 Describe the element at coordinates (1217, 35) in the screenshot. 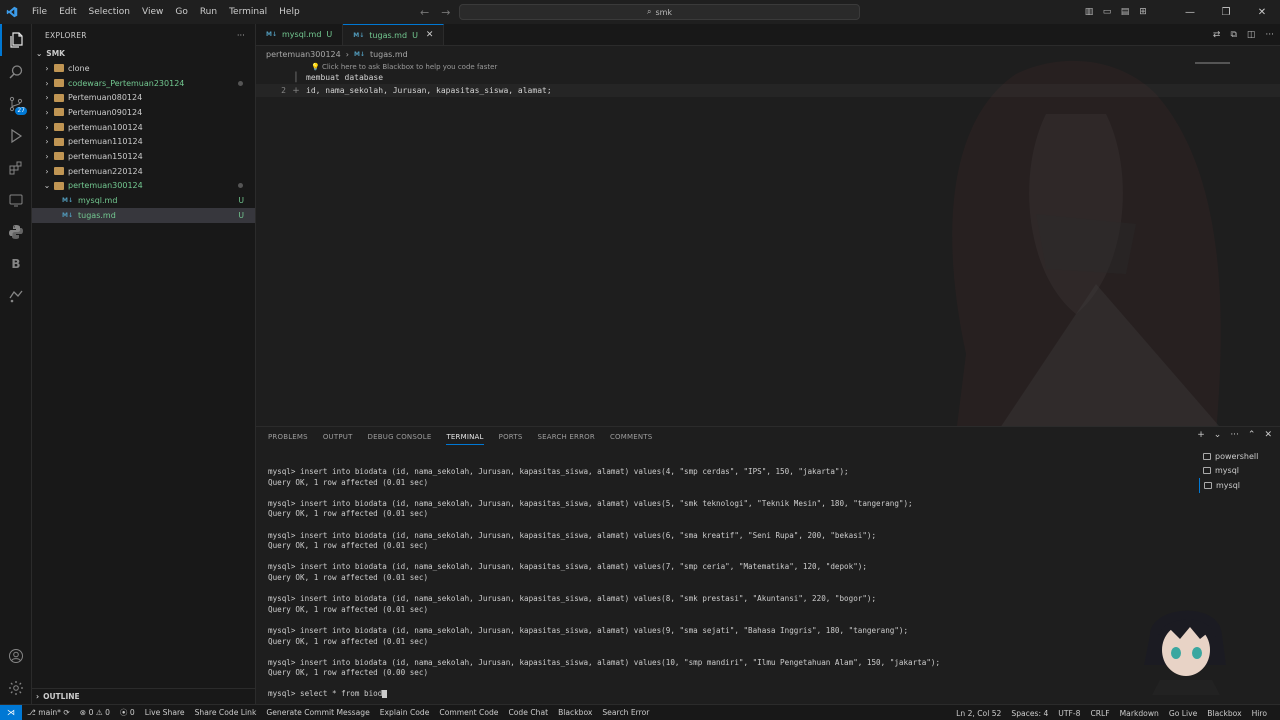

I see `open-changes-icon: ⇄` at that location.